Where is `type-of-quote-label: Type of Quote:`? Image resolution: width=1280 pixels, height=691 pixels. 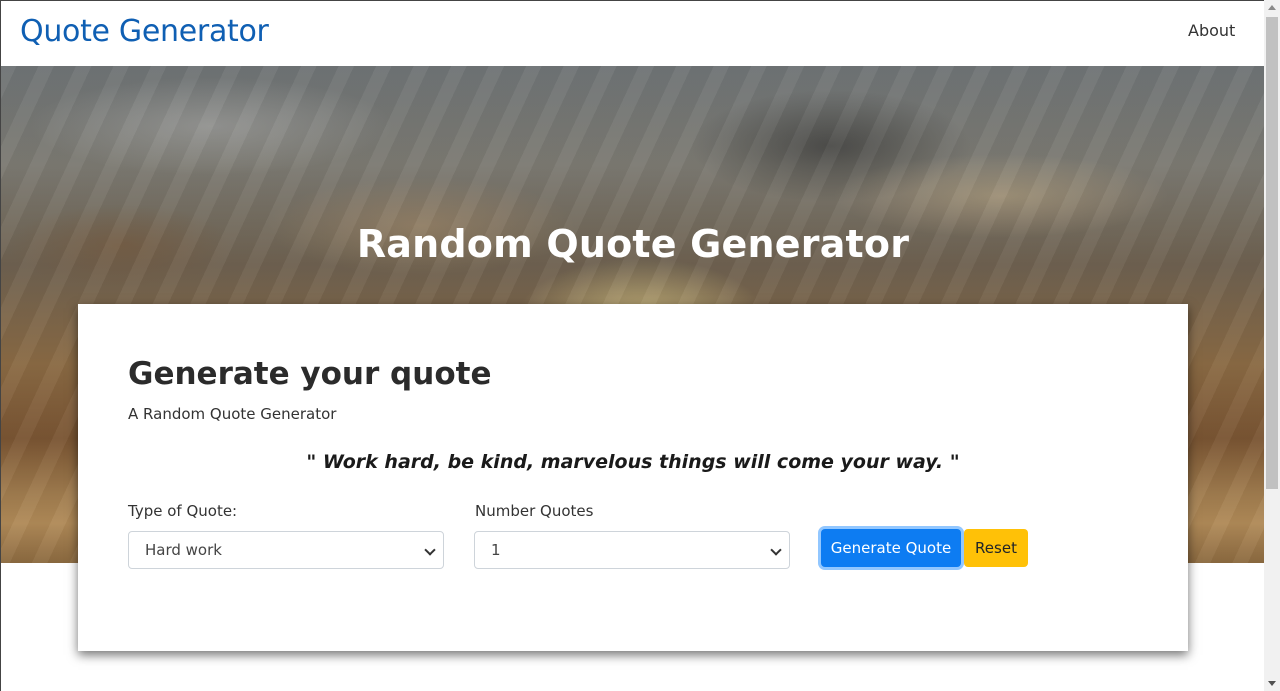
type-of-quote-label: Type of Quote: is located at coordinates (183, 511).